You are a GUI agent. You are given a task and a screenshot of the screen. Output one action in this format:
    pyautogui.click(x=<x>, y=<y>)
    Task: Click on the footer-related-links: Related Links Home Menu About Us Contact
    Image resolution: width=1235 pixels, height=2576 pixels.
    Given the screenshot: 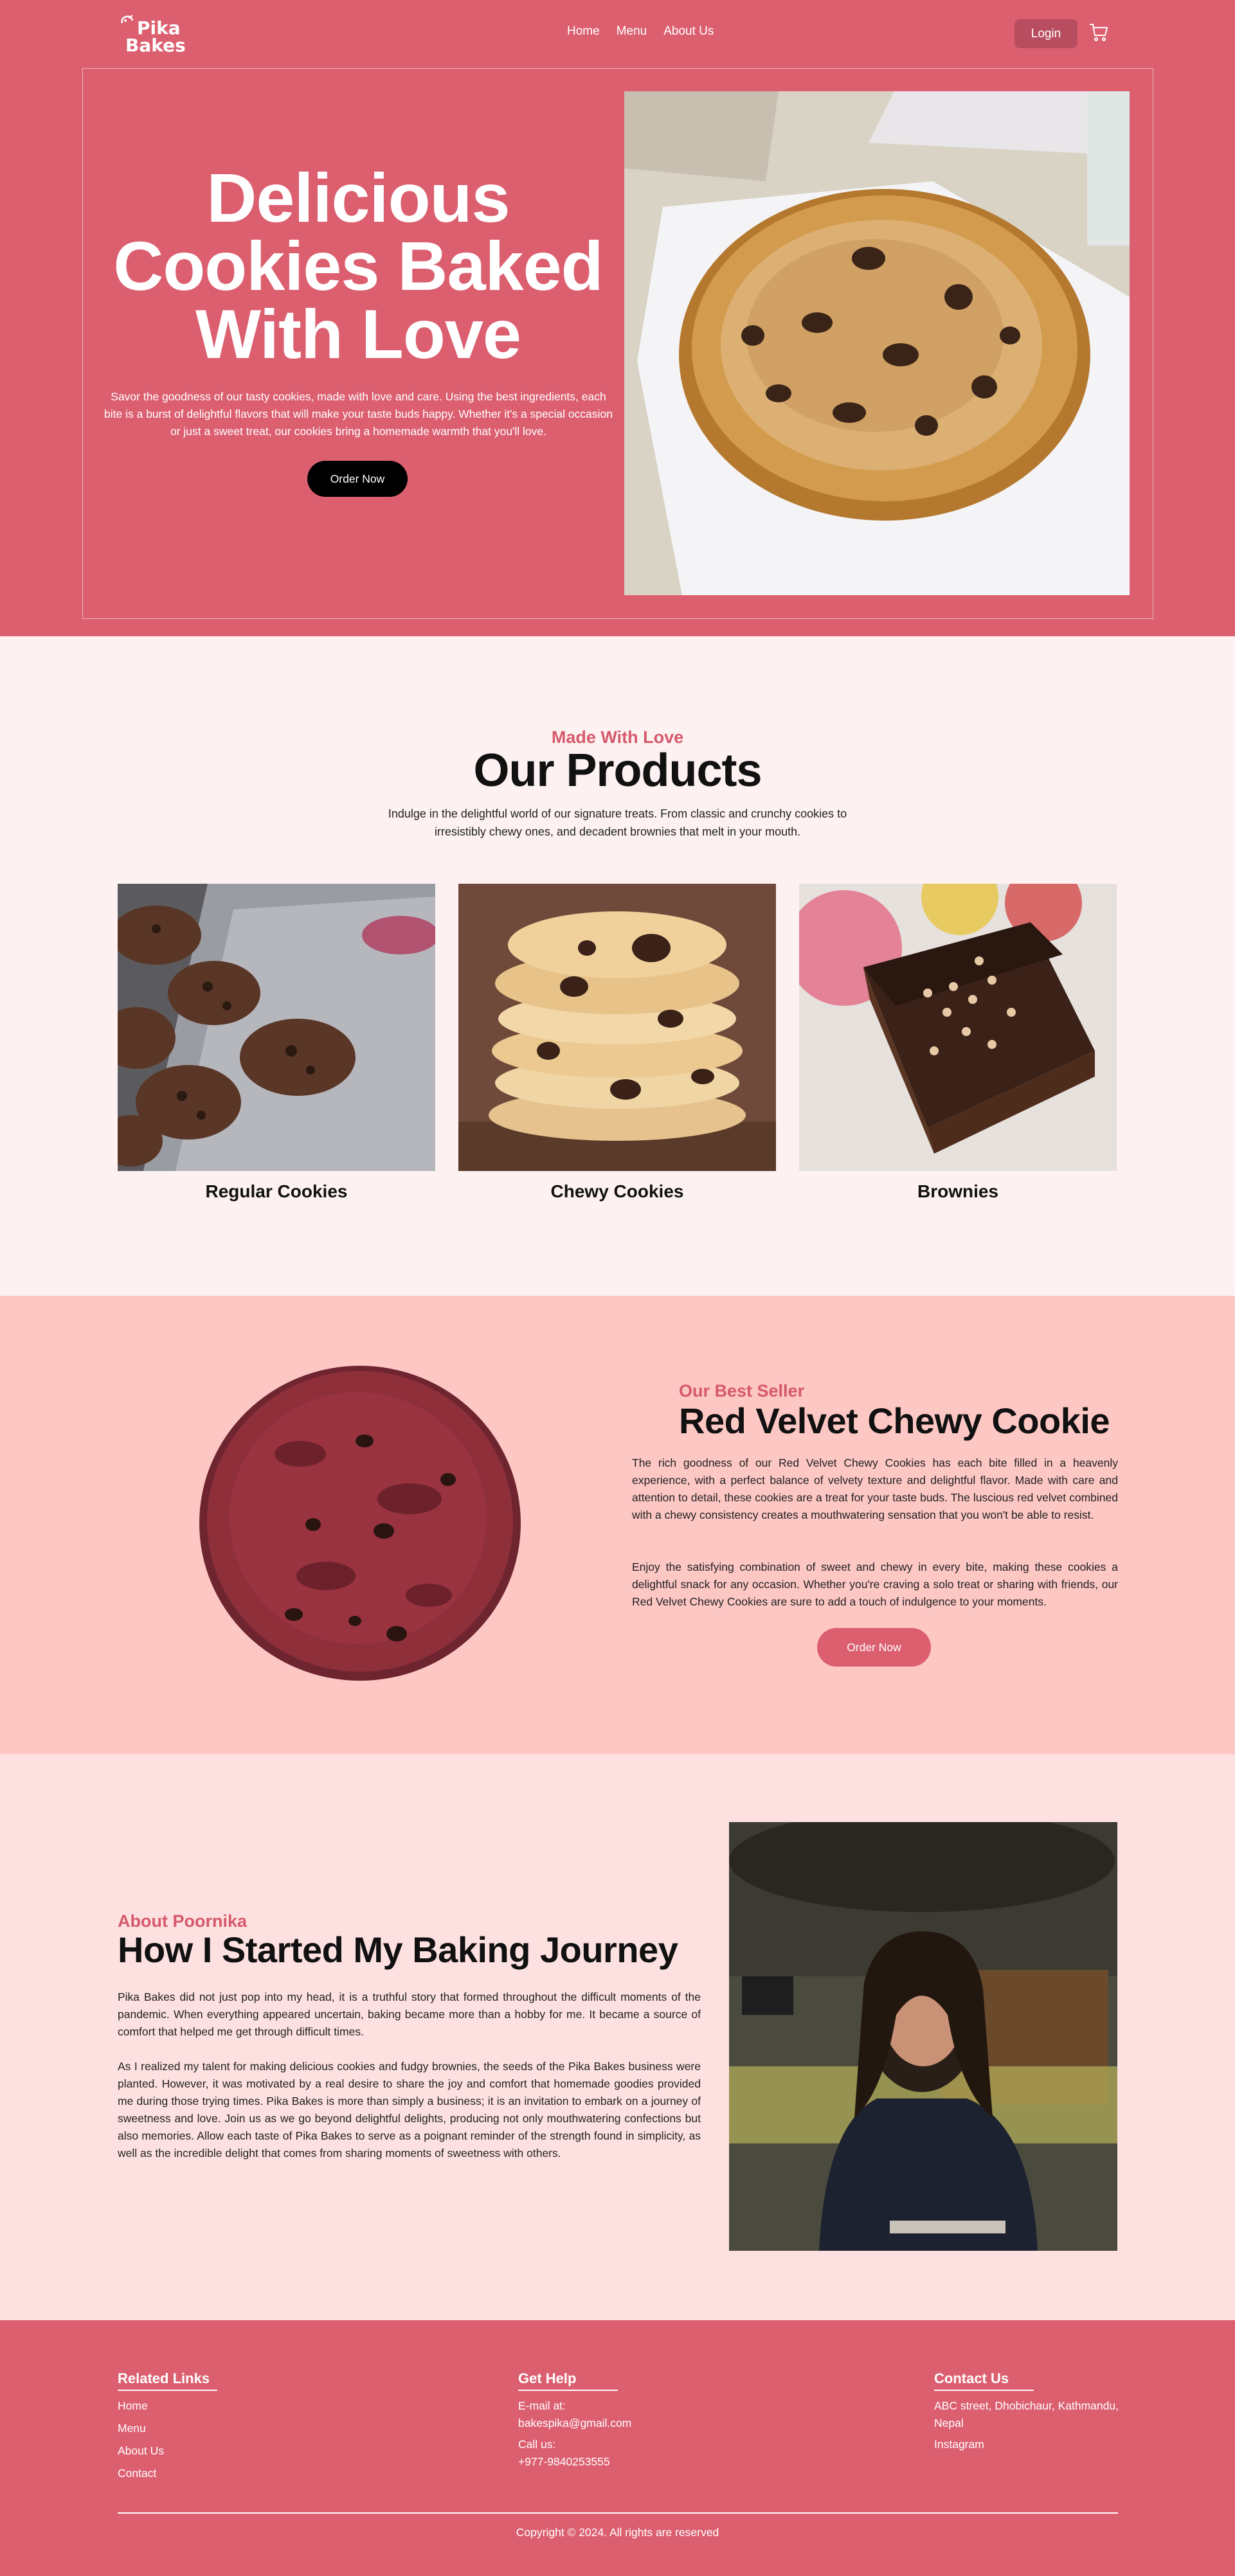 What is the action you would take?
    pyautogui.click(x=167, y=2426)
    